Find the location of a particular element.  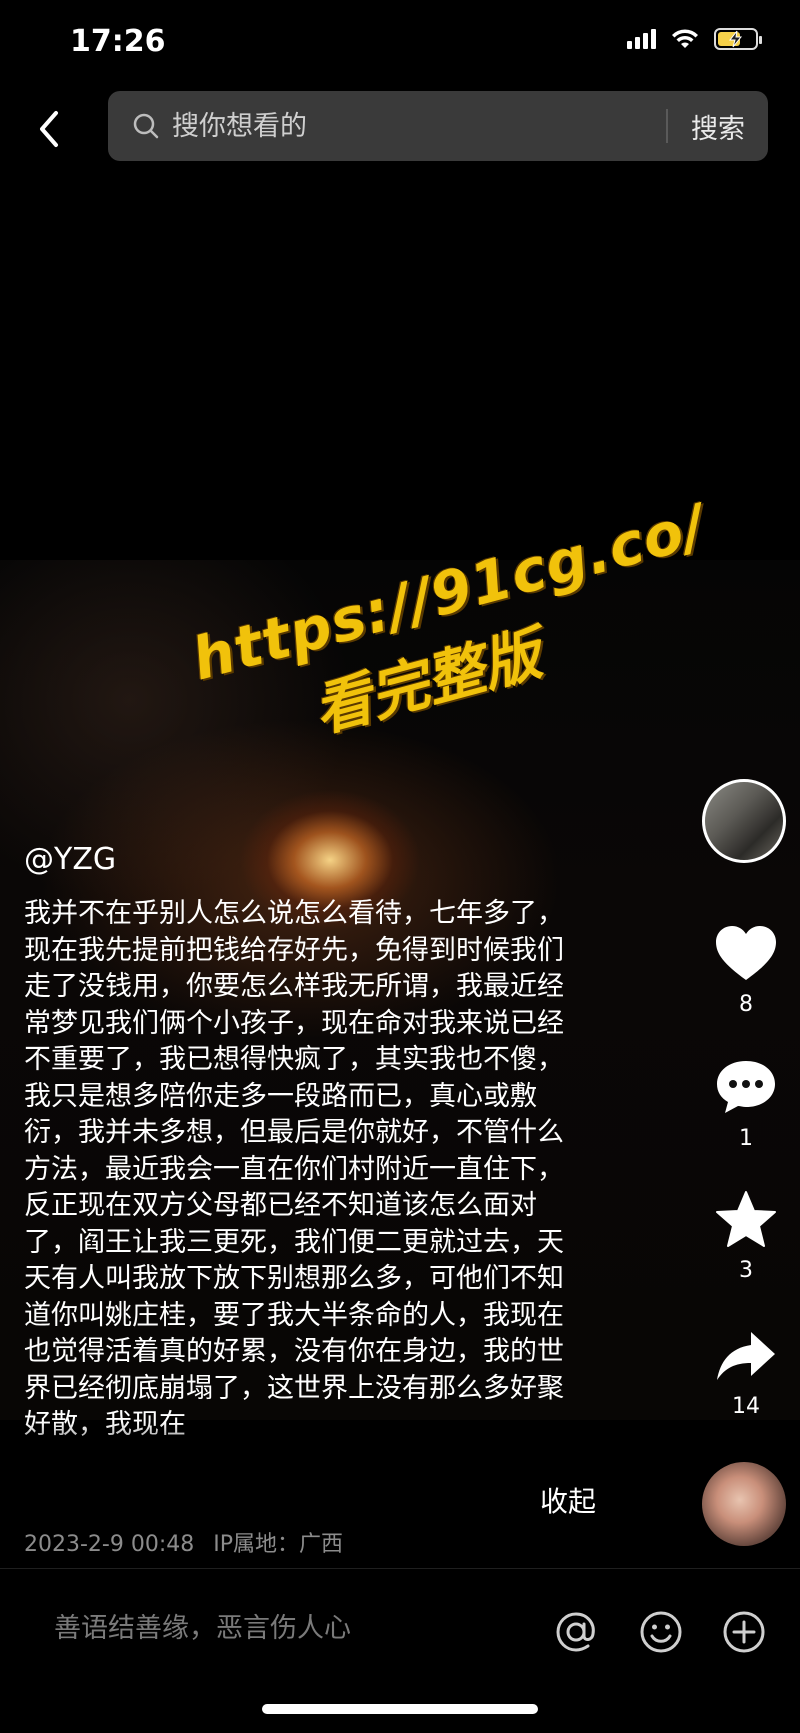

comment-count: 1 is located at coordinates (746, 1138).